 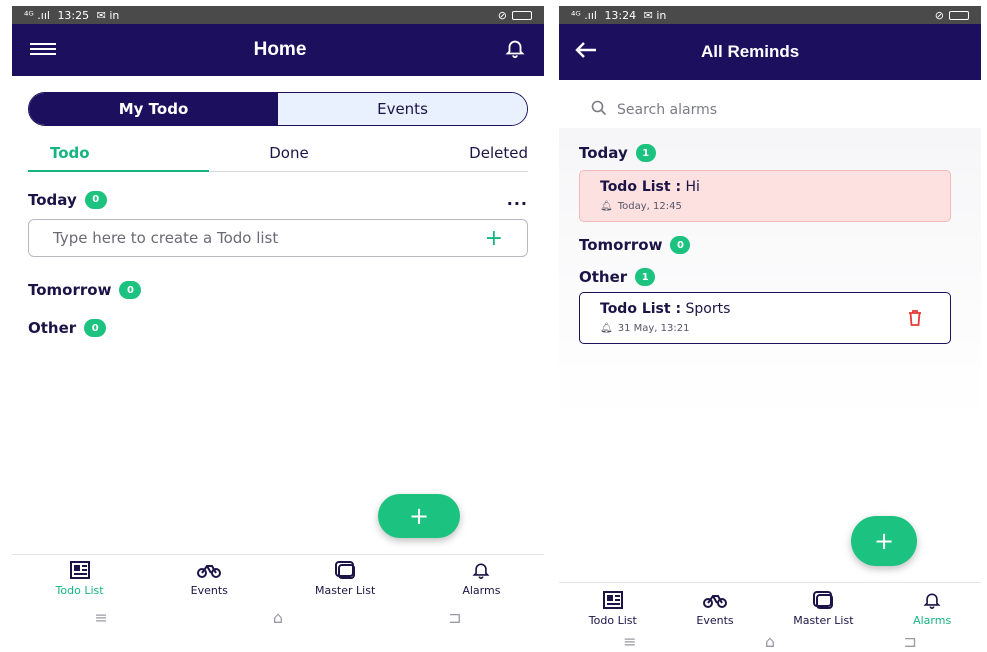 I want to click on status-bar: ⁴ᴳ .ııl 13:24 ✉ in ⊘, so click(x=770, y=15).